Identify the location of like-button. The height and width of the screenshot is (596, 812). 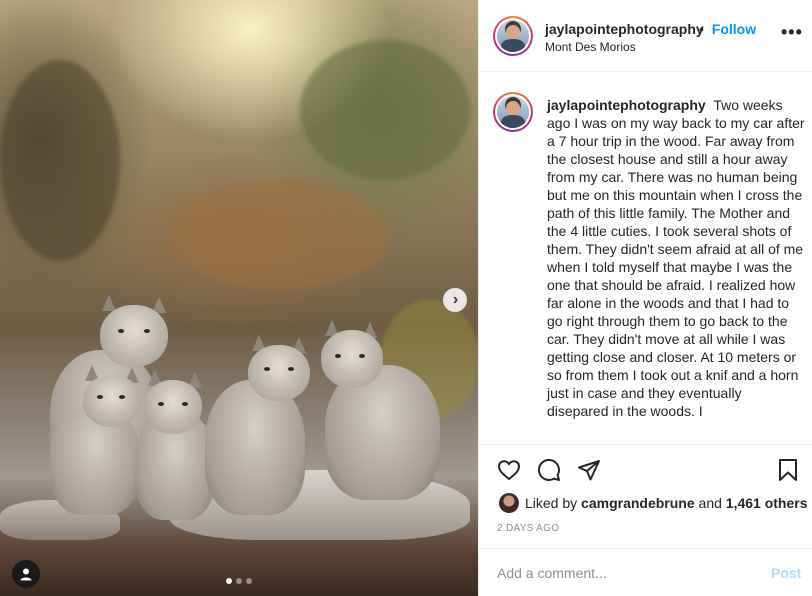
(509, 470).